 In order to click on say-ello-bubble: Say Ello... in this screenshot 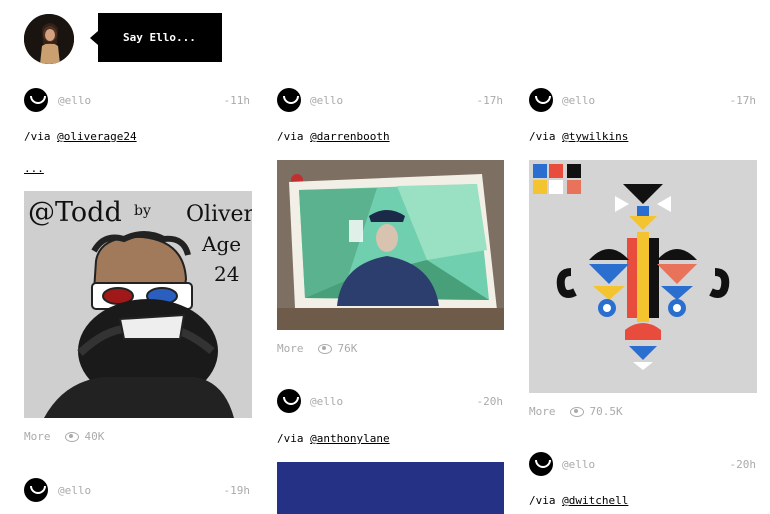, I will do `click(156, 37)`.